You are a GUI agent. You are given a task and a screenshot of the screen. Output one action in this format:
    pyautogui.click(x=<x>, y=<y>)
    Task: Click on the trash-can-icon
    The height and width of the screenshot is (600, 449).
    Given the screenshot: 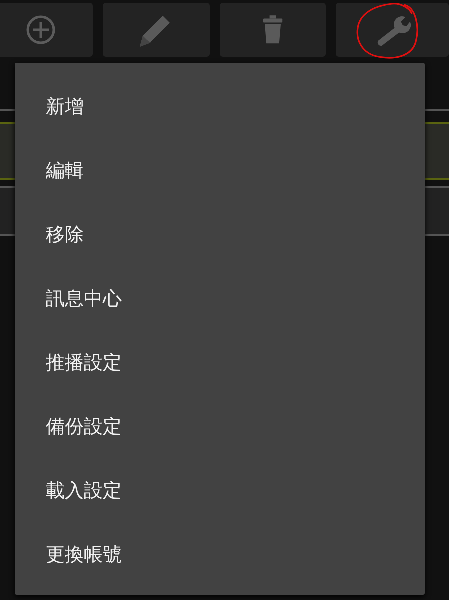 What is the action you would take?
    pyautogui.click(x=273, y=30)
    